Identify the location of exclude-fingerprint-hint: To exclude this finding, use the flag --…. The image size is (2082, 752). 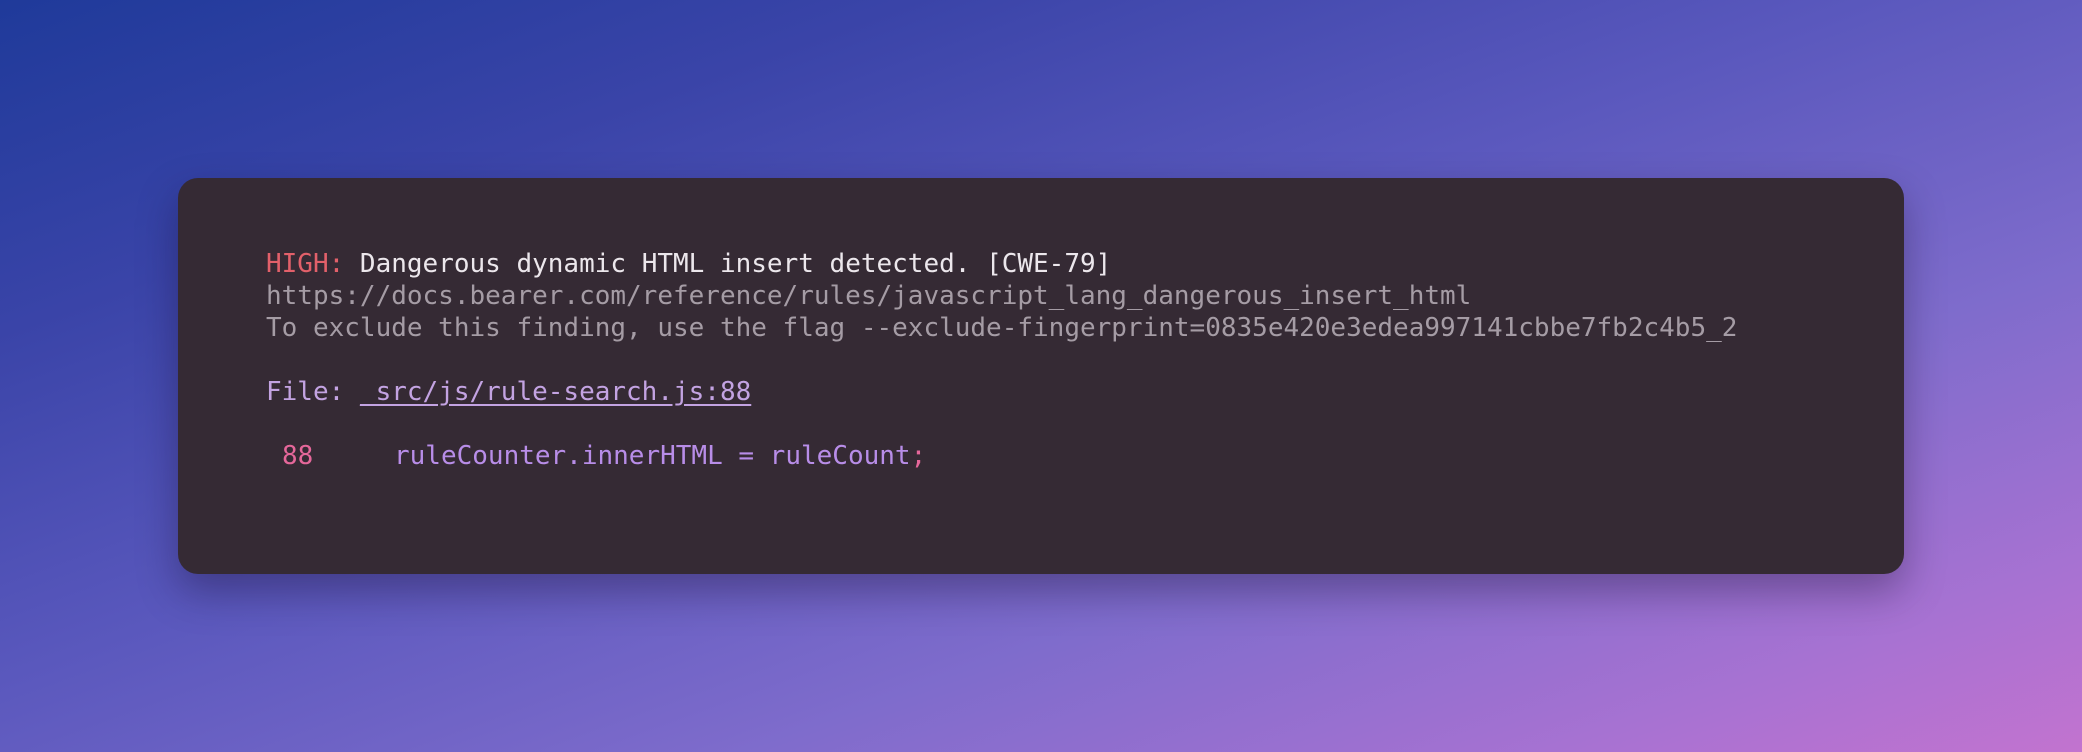
(1002, 328).